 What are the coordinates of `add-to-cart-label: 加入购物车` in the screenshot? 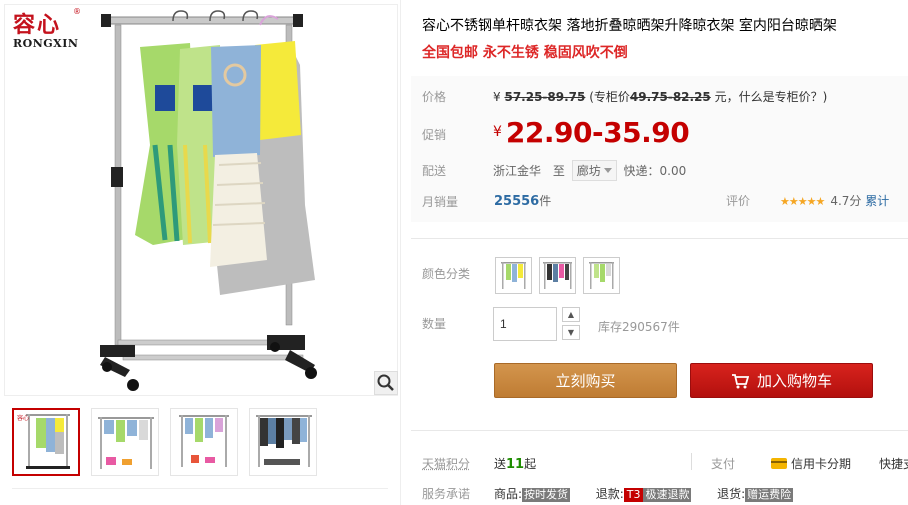 It's located at (794, 381).